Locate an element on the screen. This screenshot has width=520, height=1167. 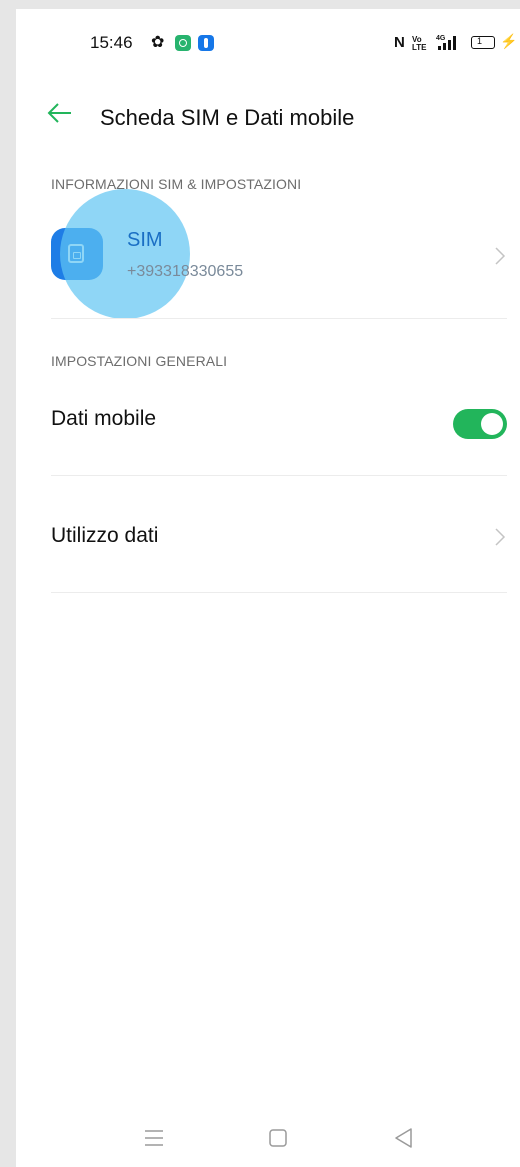
sim-name: SIM is located at coordinates (145, 240).